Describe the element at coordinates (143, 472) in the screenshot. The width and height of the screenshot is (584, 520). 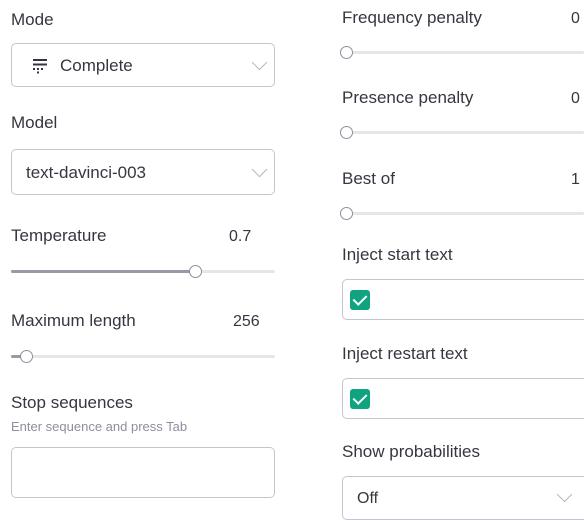
I see `stop-sequences-input` at that location.